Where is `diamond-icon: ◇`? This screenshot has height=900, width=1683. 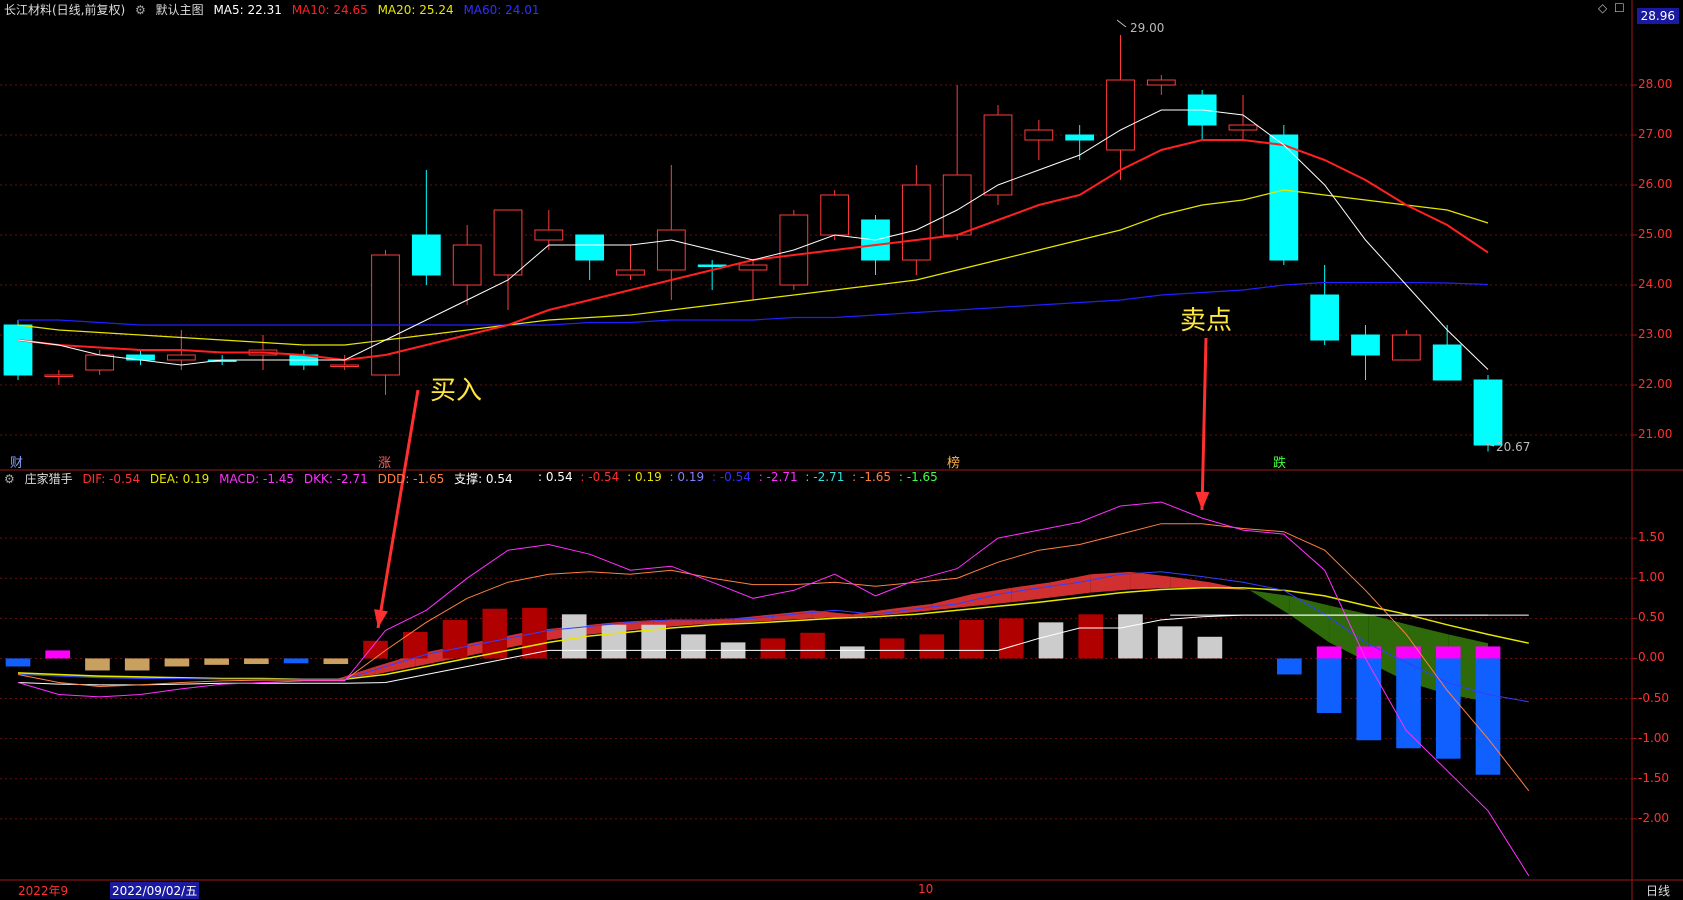 diamond-icon: ◇ is located at coordinates (1602, 8).